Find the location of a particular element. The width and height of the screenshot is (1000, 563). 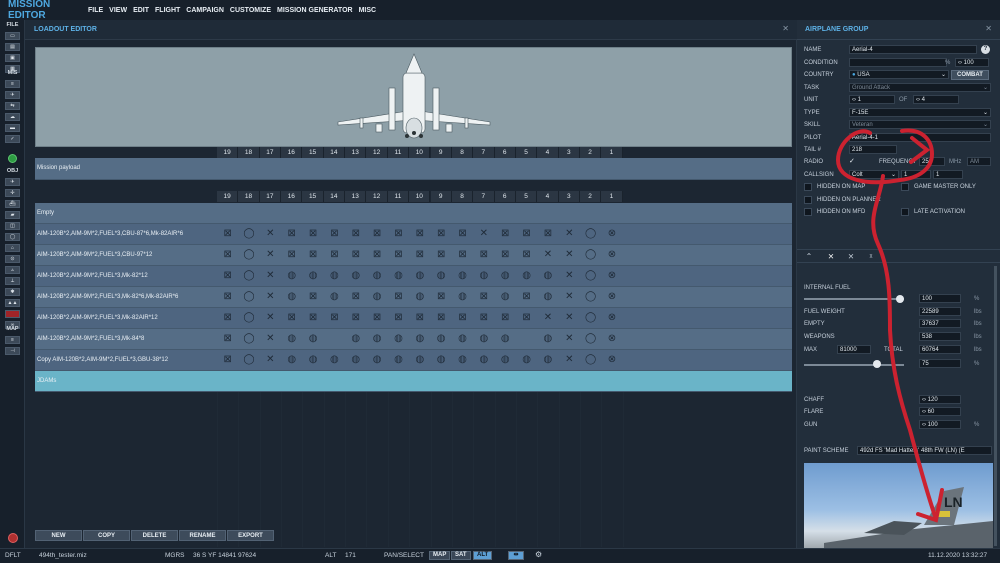

map-filter-icon: ⊣ is located at coordinates (12, 351).